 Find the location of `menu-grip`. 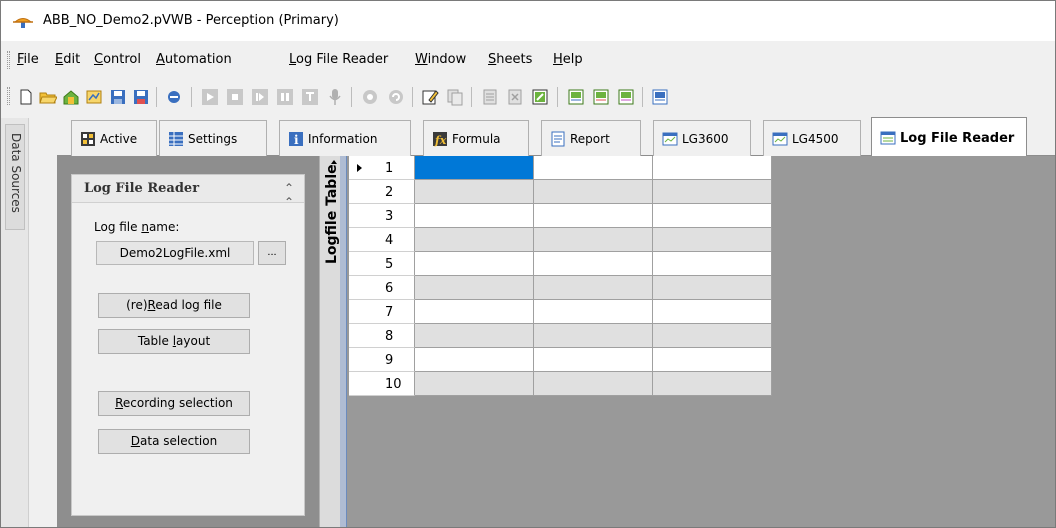

menu-grip is located at coordinates (8, 60).